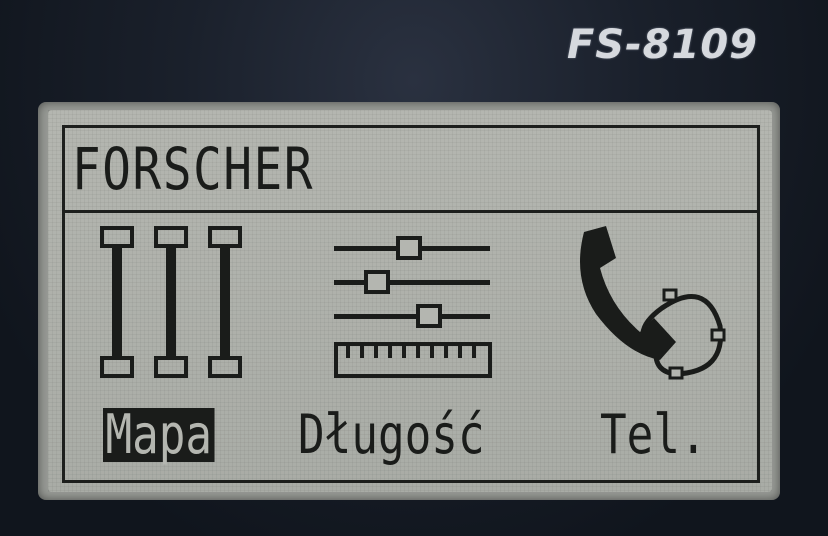 The width and height of the screenshot is (828, 536). I want to click on menu-label-dlugosc: Długość, so click(391, 435).